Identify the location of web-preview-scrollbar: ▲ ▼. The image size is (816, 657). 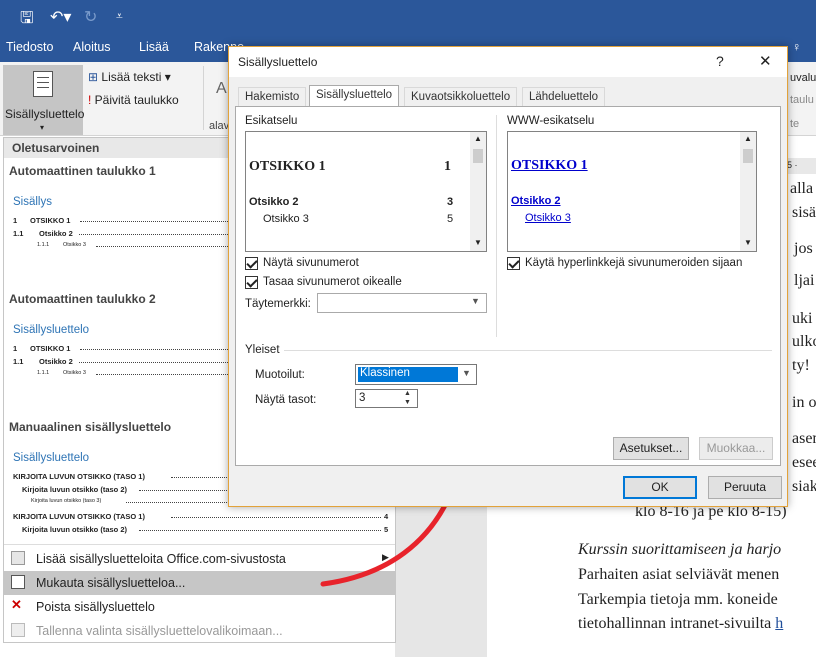
(748, 191).